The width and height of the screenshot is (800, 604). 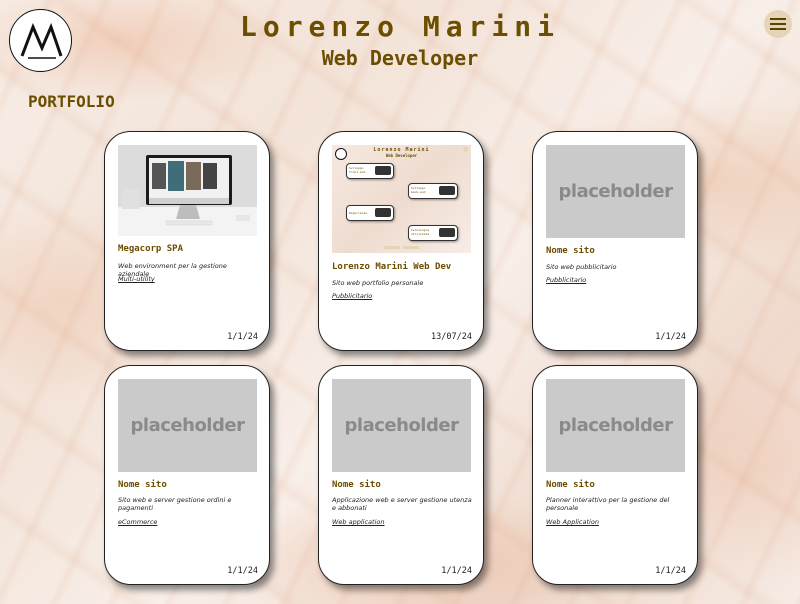 I want to click on mini-card: tecnologie utilizzate, so click(x=433, y=233).